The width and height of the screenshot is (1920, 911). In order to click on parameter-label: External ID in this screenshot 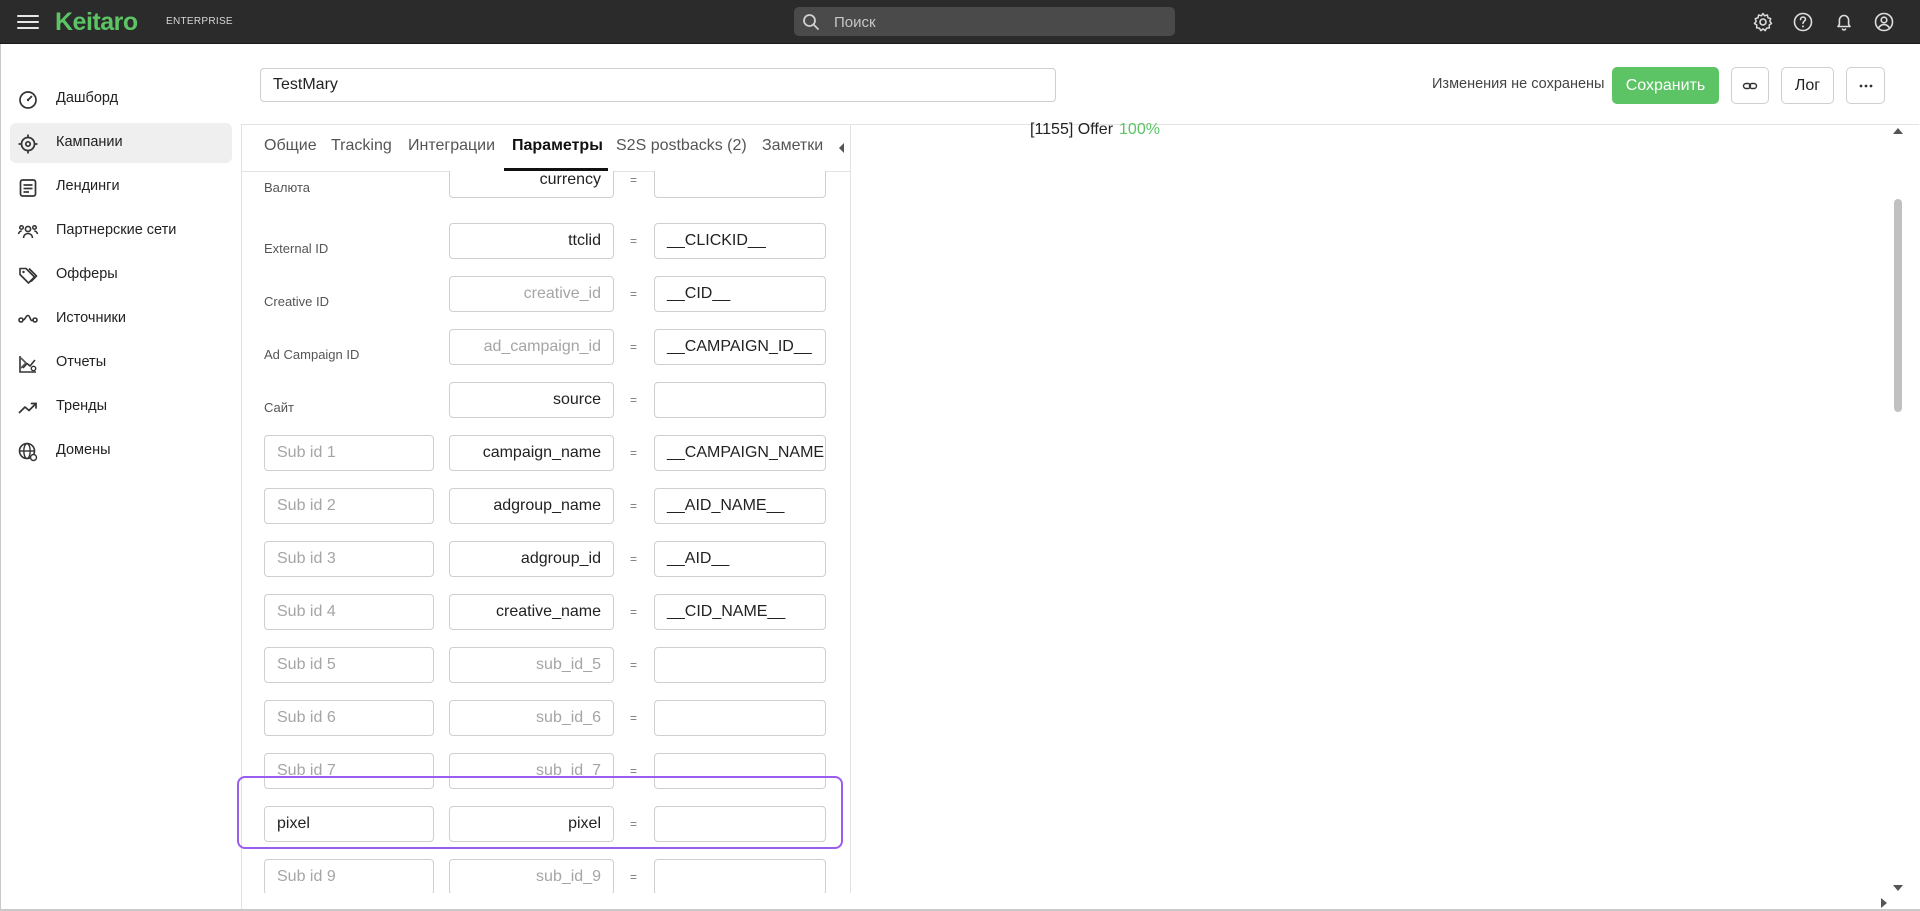, I will do `click(296, 248)`.